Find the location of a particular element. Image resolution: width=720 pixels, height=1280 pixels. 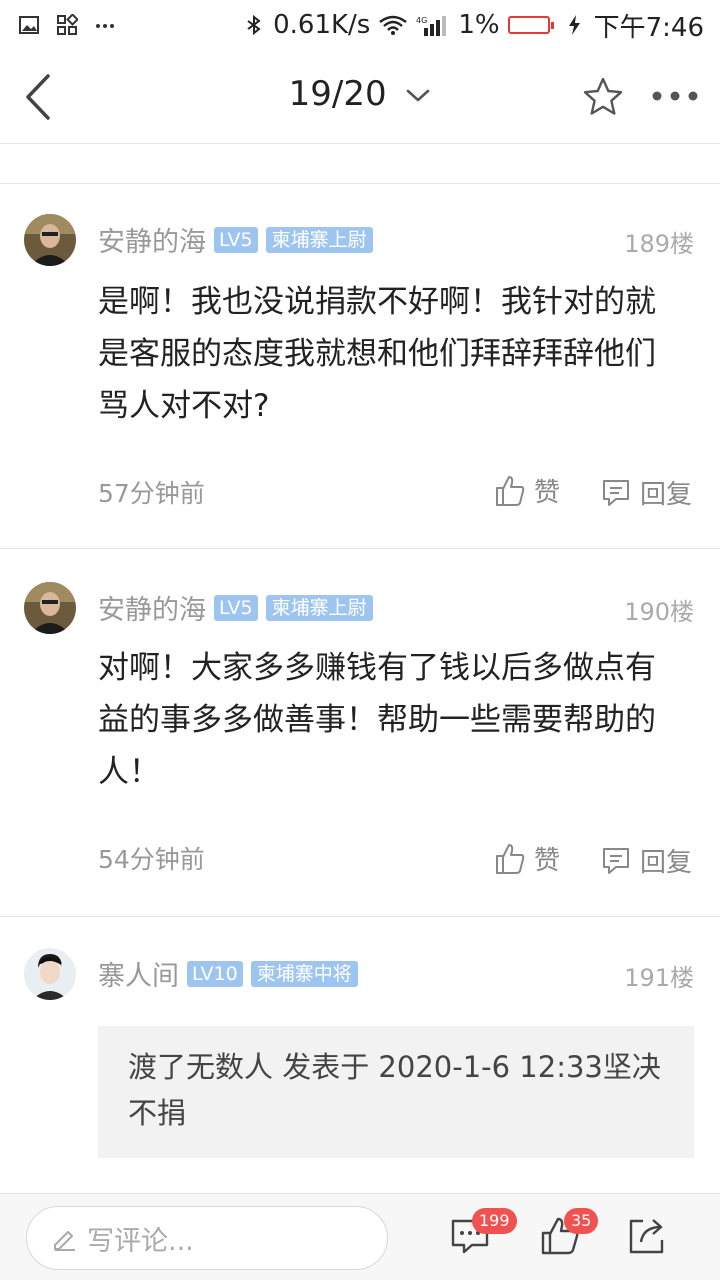

like-count-badge: 35 is located at coordinates (581, 1221).